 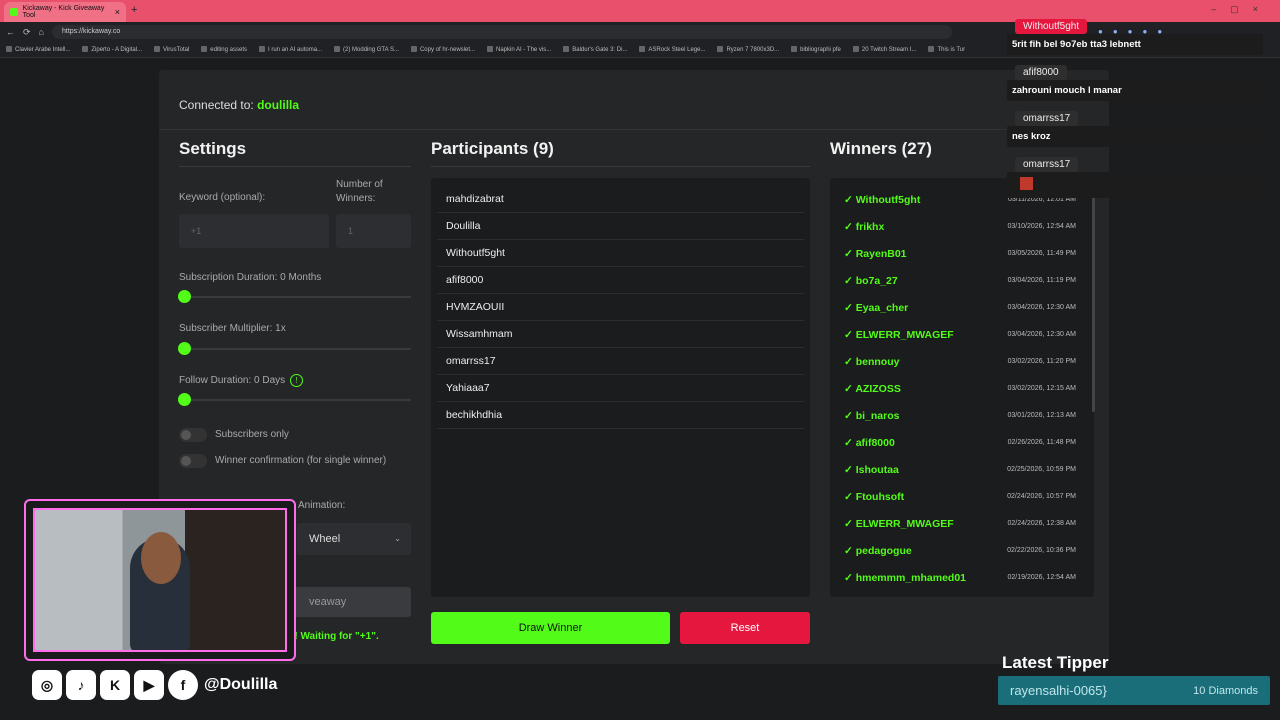 What do you see at coordinates (1051, 26) in the screenshot?
I see `chat-username: Withoutf5ght` at bounding box center [1051, 26].